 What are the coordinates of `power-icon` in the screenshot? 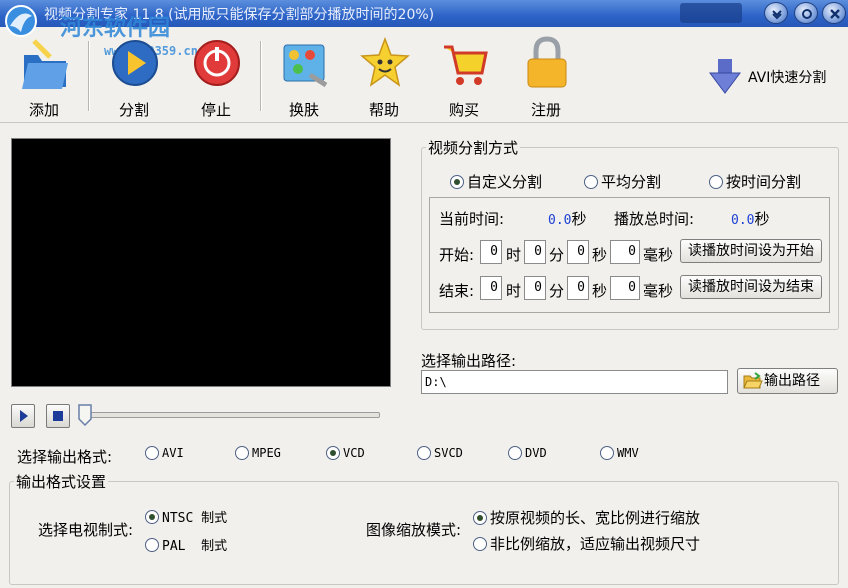 It's located at (217, 63).